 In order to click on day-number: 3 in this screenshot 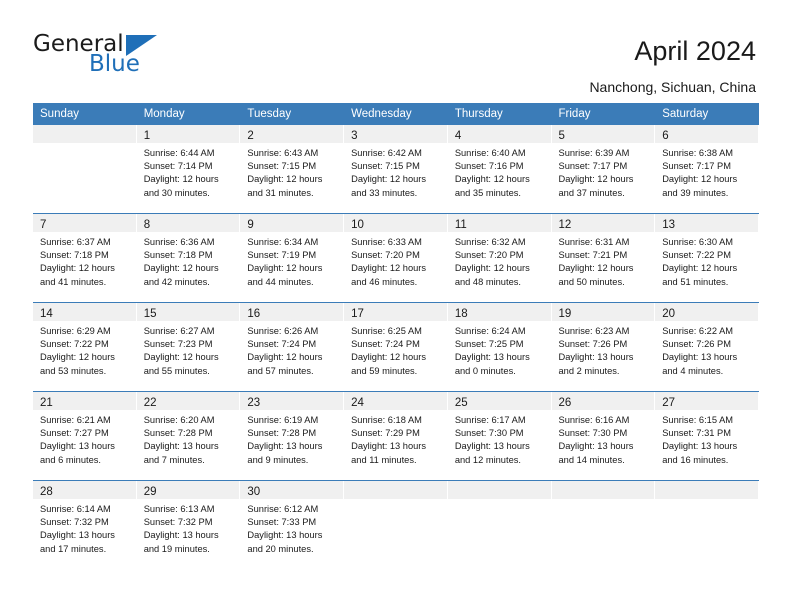, I will do `click(354, 136)`.